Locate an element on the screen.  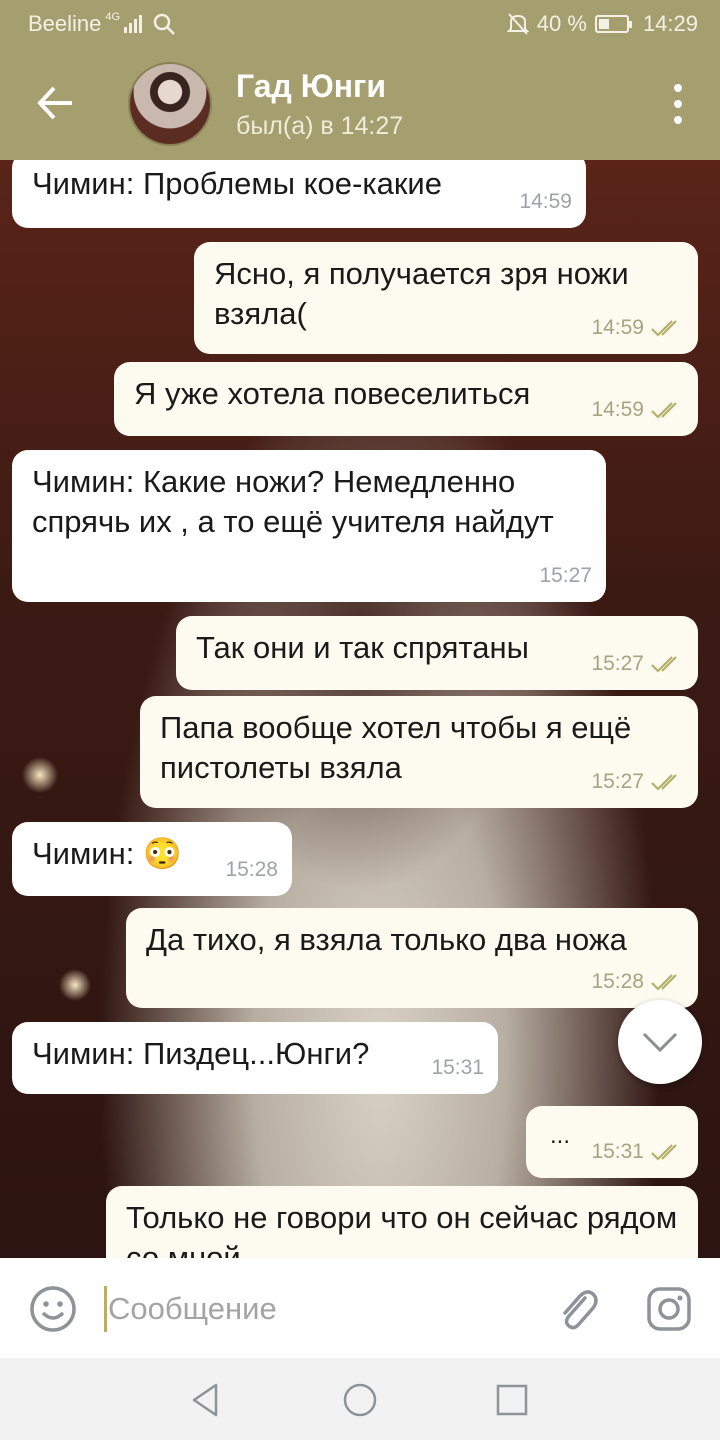
status-left: Beeline 4G is located at coordinates (102, 24).